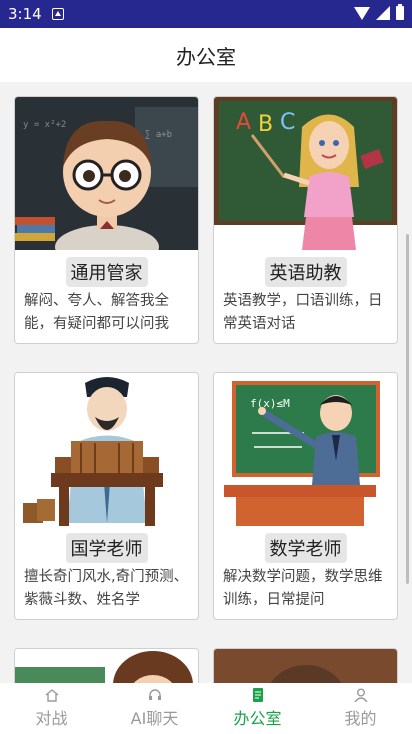 The width and height of the screenshot is (412, 734). I want to click on card-name: 通用管家, so click(106, 272).